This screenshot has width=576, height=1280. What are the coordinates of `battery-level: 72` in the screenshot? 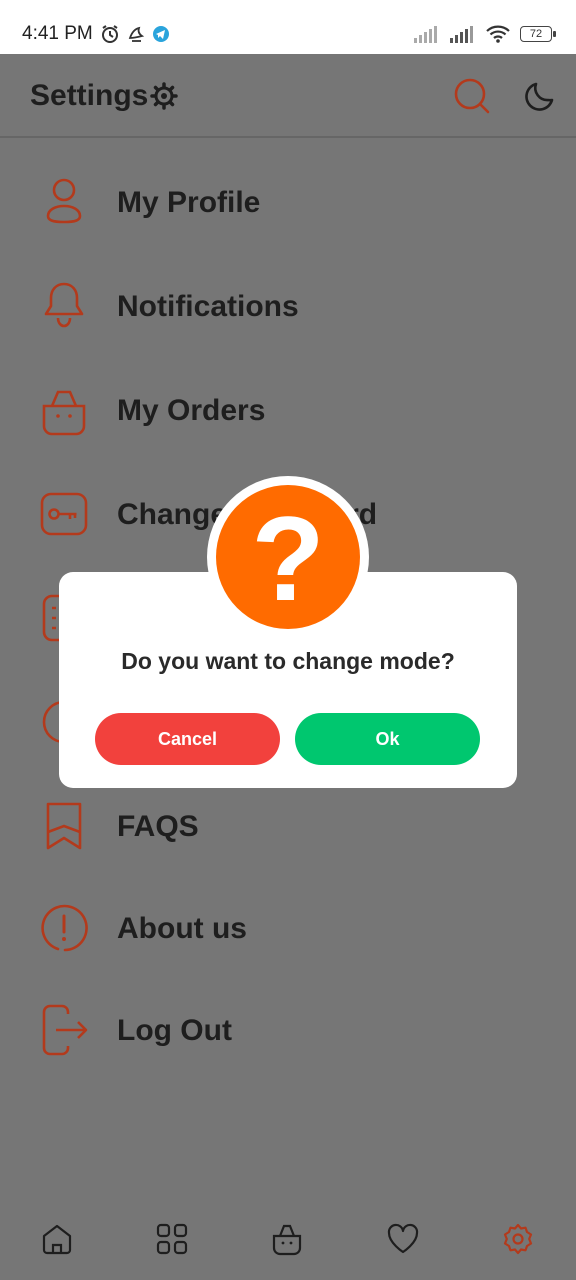 It's located at (536, 34).